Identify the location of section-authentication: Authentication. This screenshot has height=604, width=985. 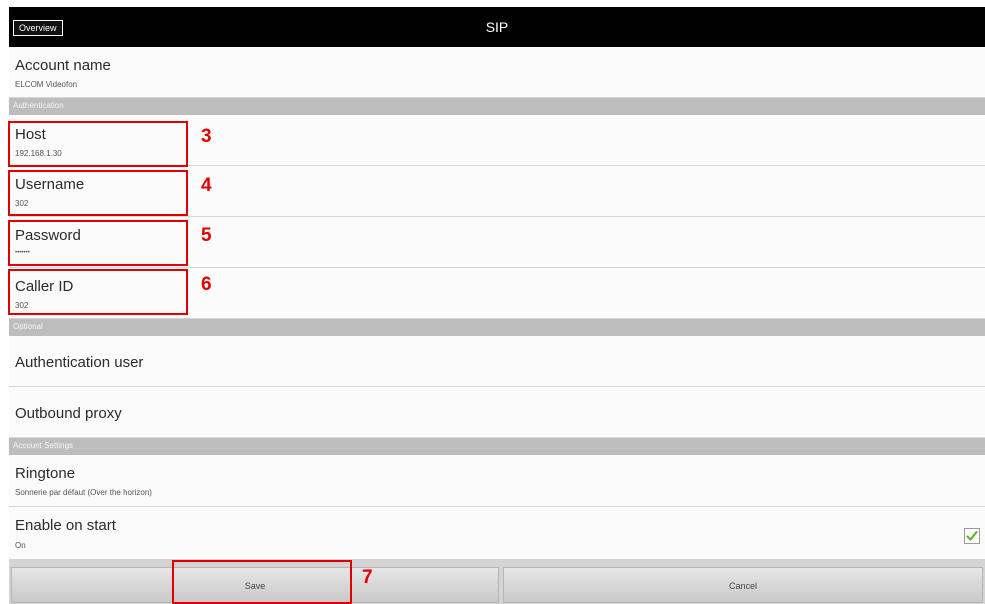
(497, 106).